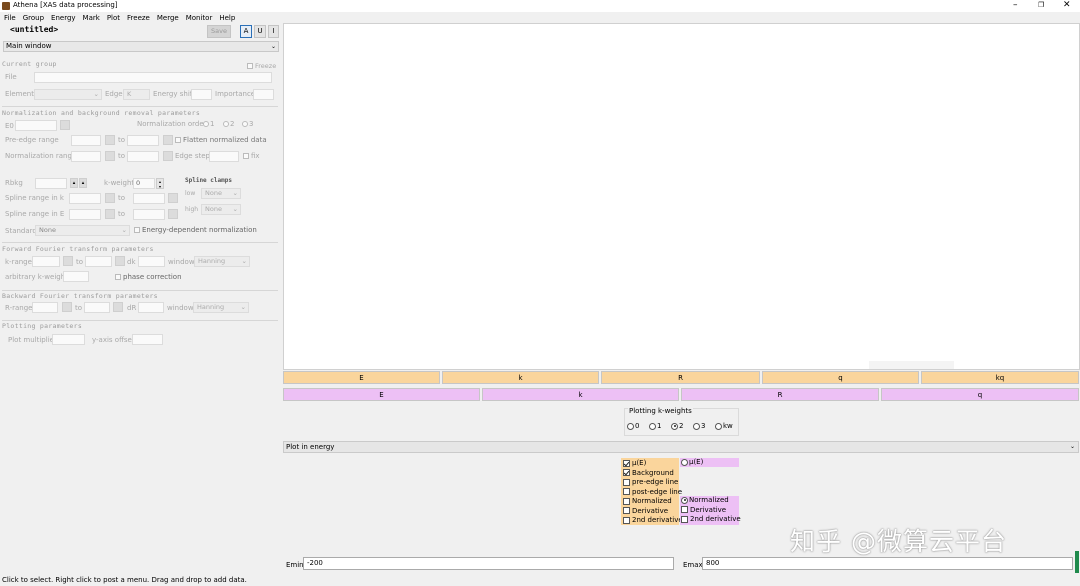 The image size is (1080, 586). What do you see at coordinates (488, 563) in the screenshot?
I see `emin-field: -200` at bounding box center [488, 563].